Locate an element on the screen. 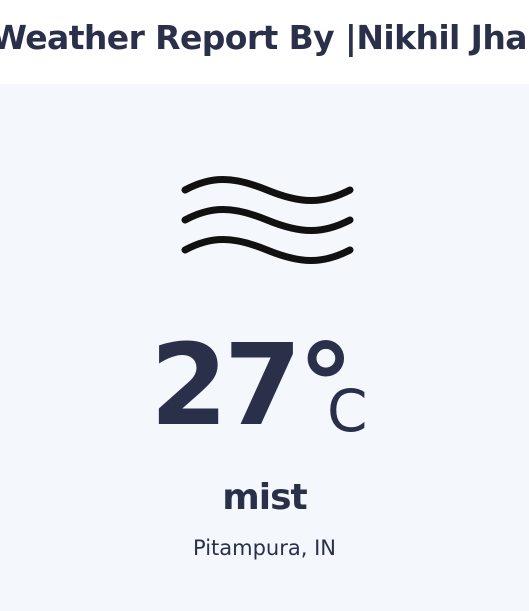  weather-condition: mist is located at coordinates (265, 497).